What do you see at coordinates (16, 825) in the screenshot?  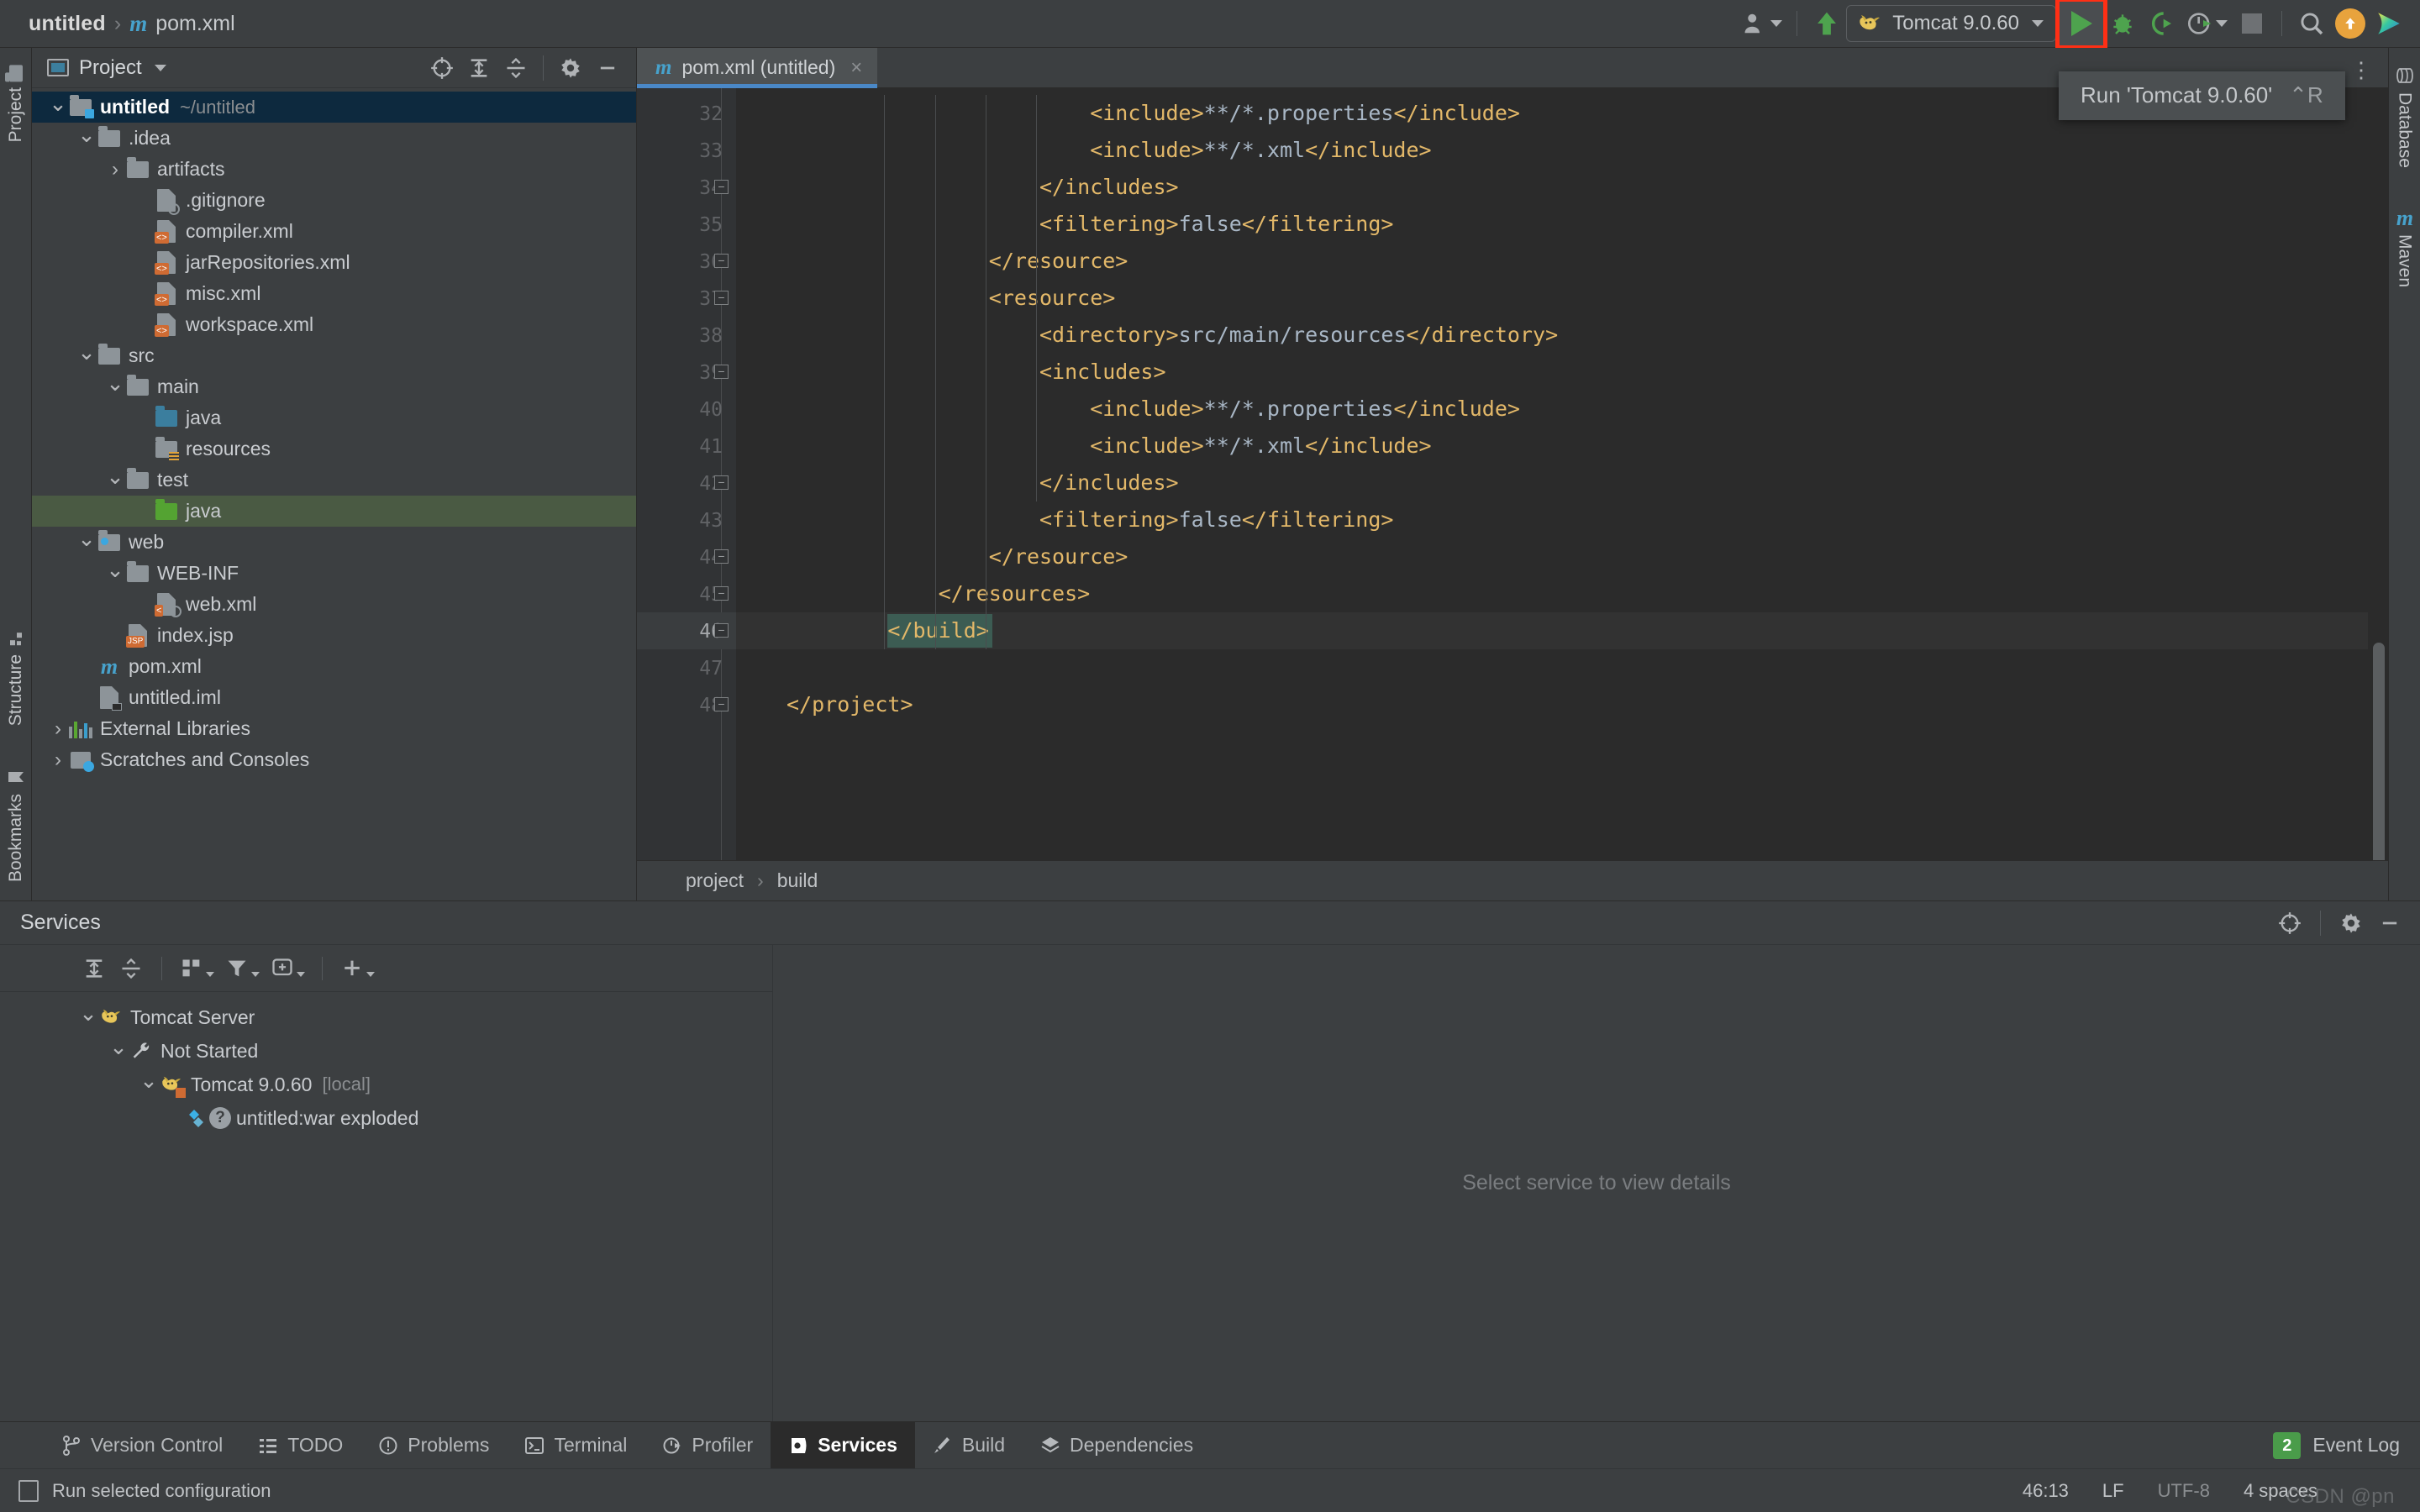 I see `sidebar-item-bookmarks: Bookmarks` at bounding box center [16, 825].